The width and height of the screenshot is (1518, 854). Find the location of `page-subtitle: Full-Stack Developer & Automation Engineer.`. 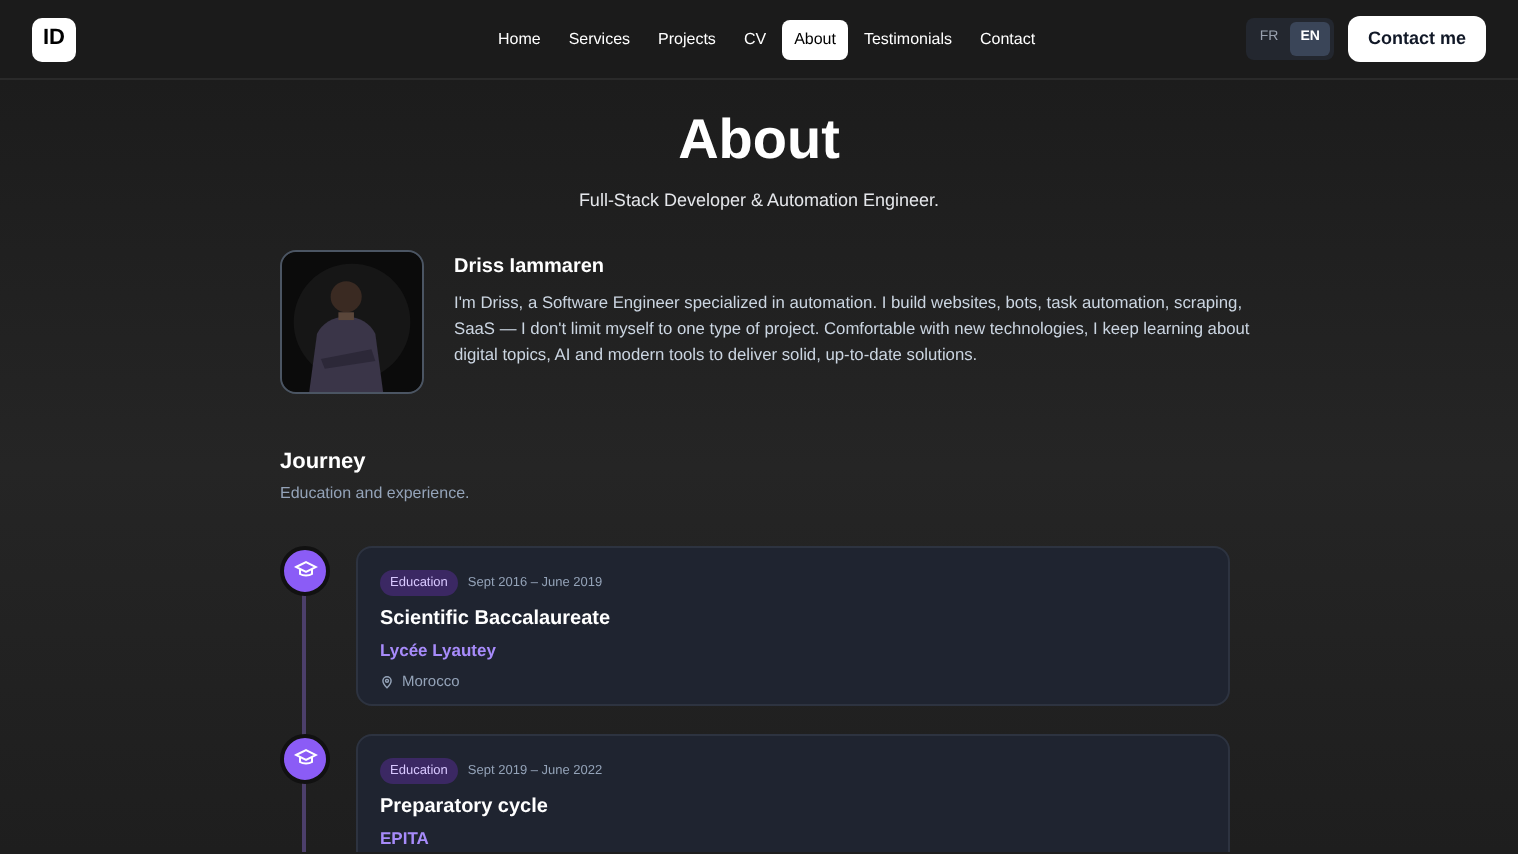

page-subtitle: Full-Stack Developer & Automation Engineer. is located at coordinates (759, 201).